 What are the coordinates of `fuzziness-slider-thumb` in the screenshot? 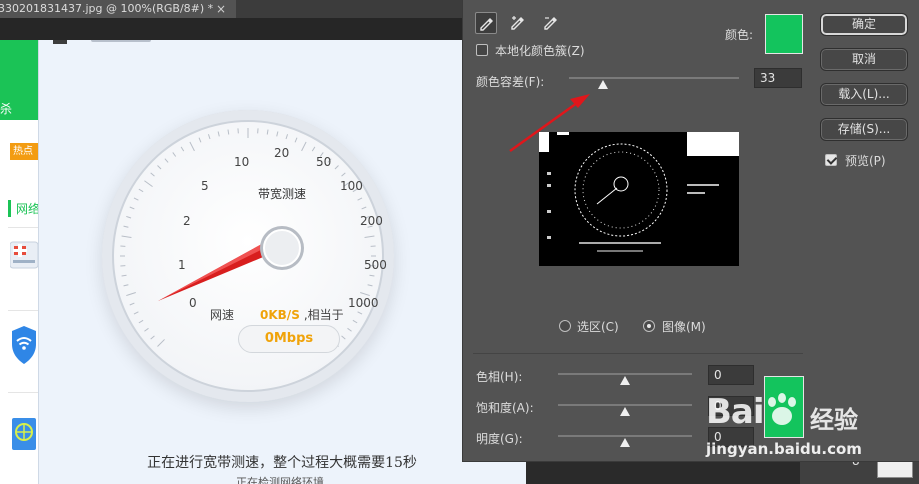 It's located at (603, 84).